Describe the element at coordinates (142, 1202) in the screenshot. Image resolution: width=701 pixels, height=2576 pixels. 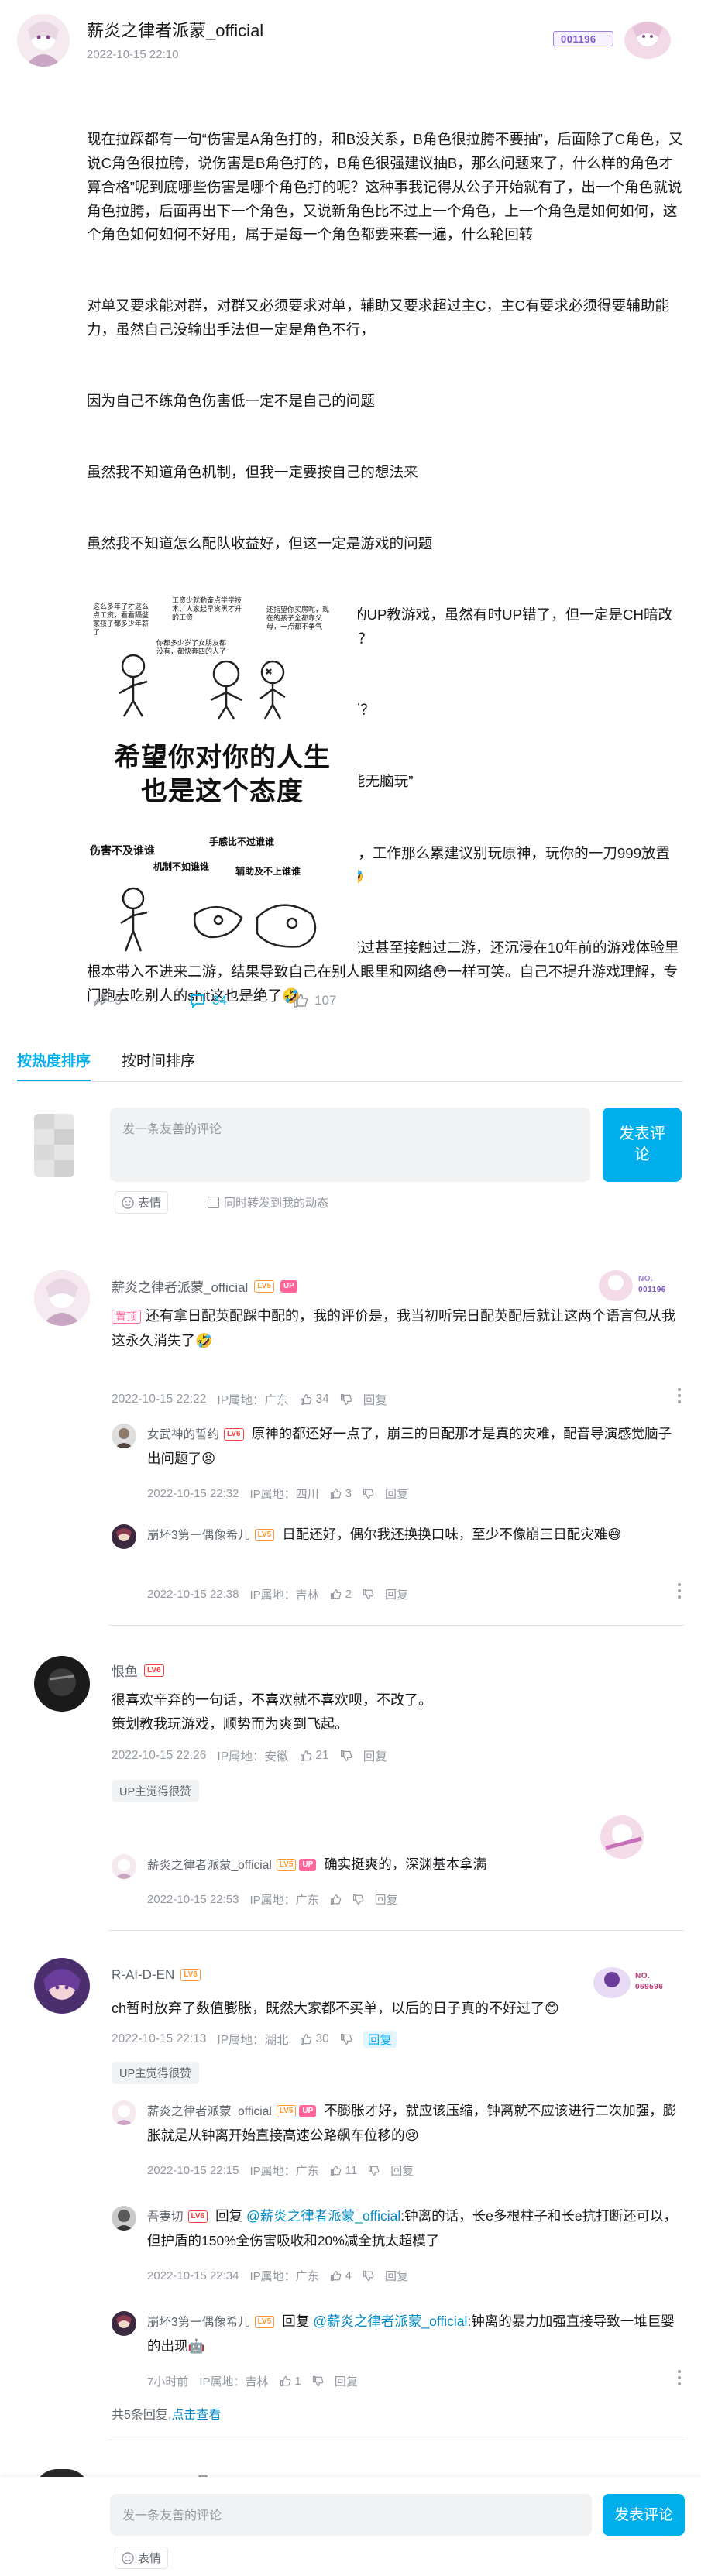
I see `emoji-button: 表情` at that location.